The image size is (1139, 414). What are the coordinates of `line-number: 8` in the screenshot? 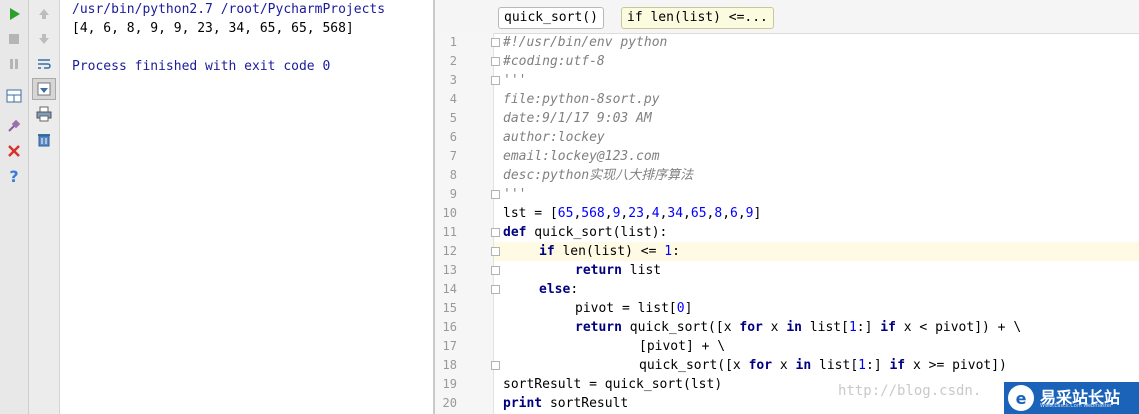 It's located at (453, 175).